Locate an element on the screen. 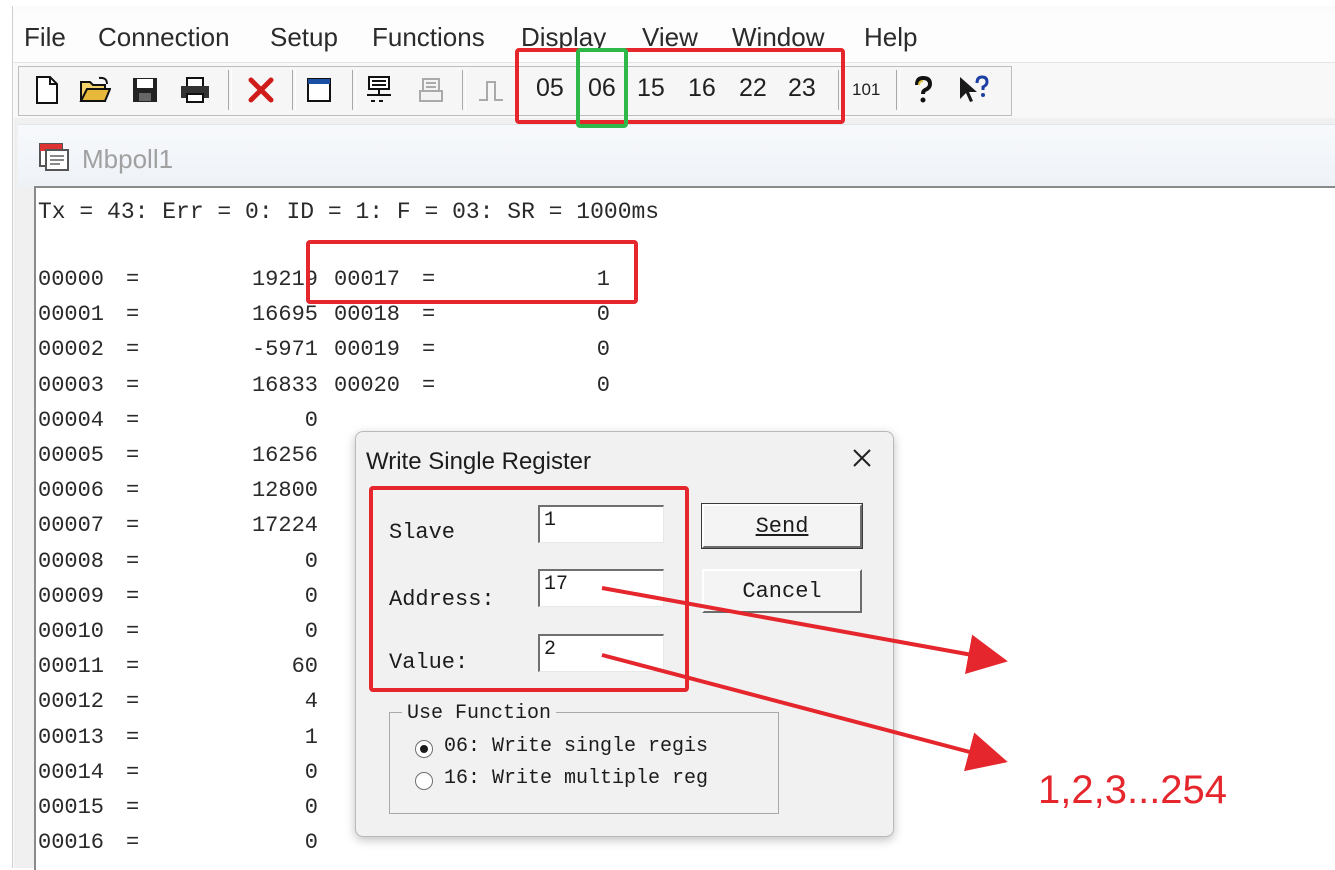  range-annotation: 1,2,3...254 is located at coordinates (1133, 790).